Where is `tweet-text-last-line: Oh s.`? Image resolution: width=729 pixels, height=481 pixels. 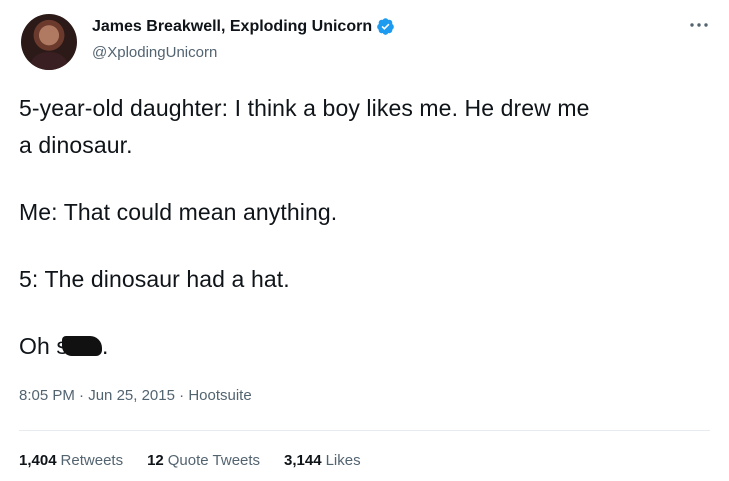
tweet-text-last-line: Oh s. is located at coordinates (63, 346).